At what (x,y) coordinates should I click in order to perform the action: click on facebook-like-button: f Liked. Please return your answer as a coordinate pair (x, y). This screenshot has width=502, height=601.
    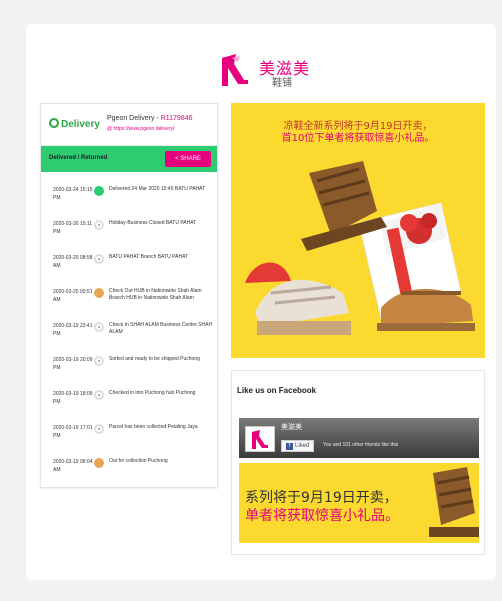
    Looking at the image, I should click on (298, 446).